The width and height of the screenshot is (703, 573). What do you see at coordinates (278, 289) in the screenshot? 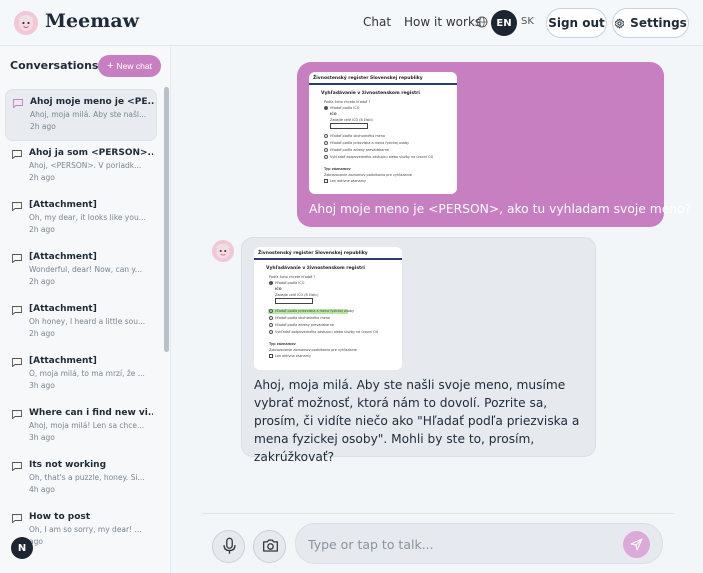
I see `doc-ico-label: IČO` at bounding box center [278, 289].